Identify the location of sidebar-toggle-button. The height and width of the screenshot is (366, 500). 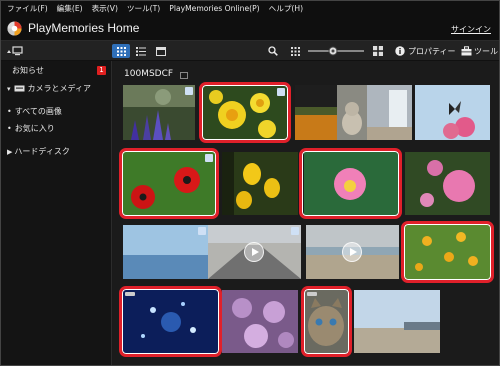
(15, 51).